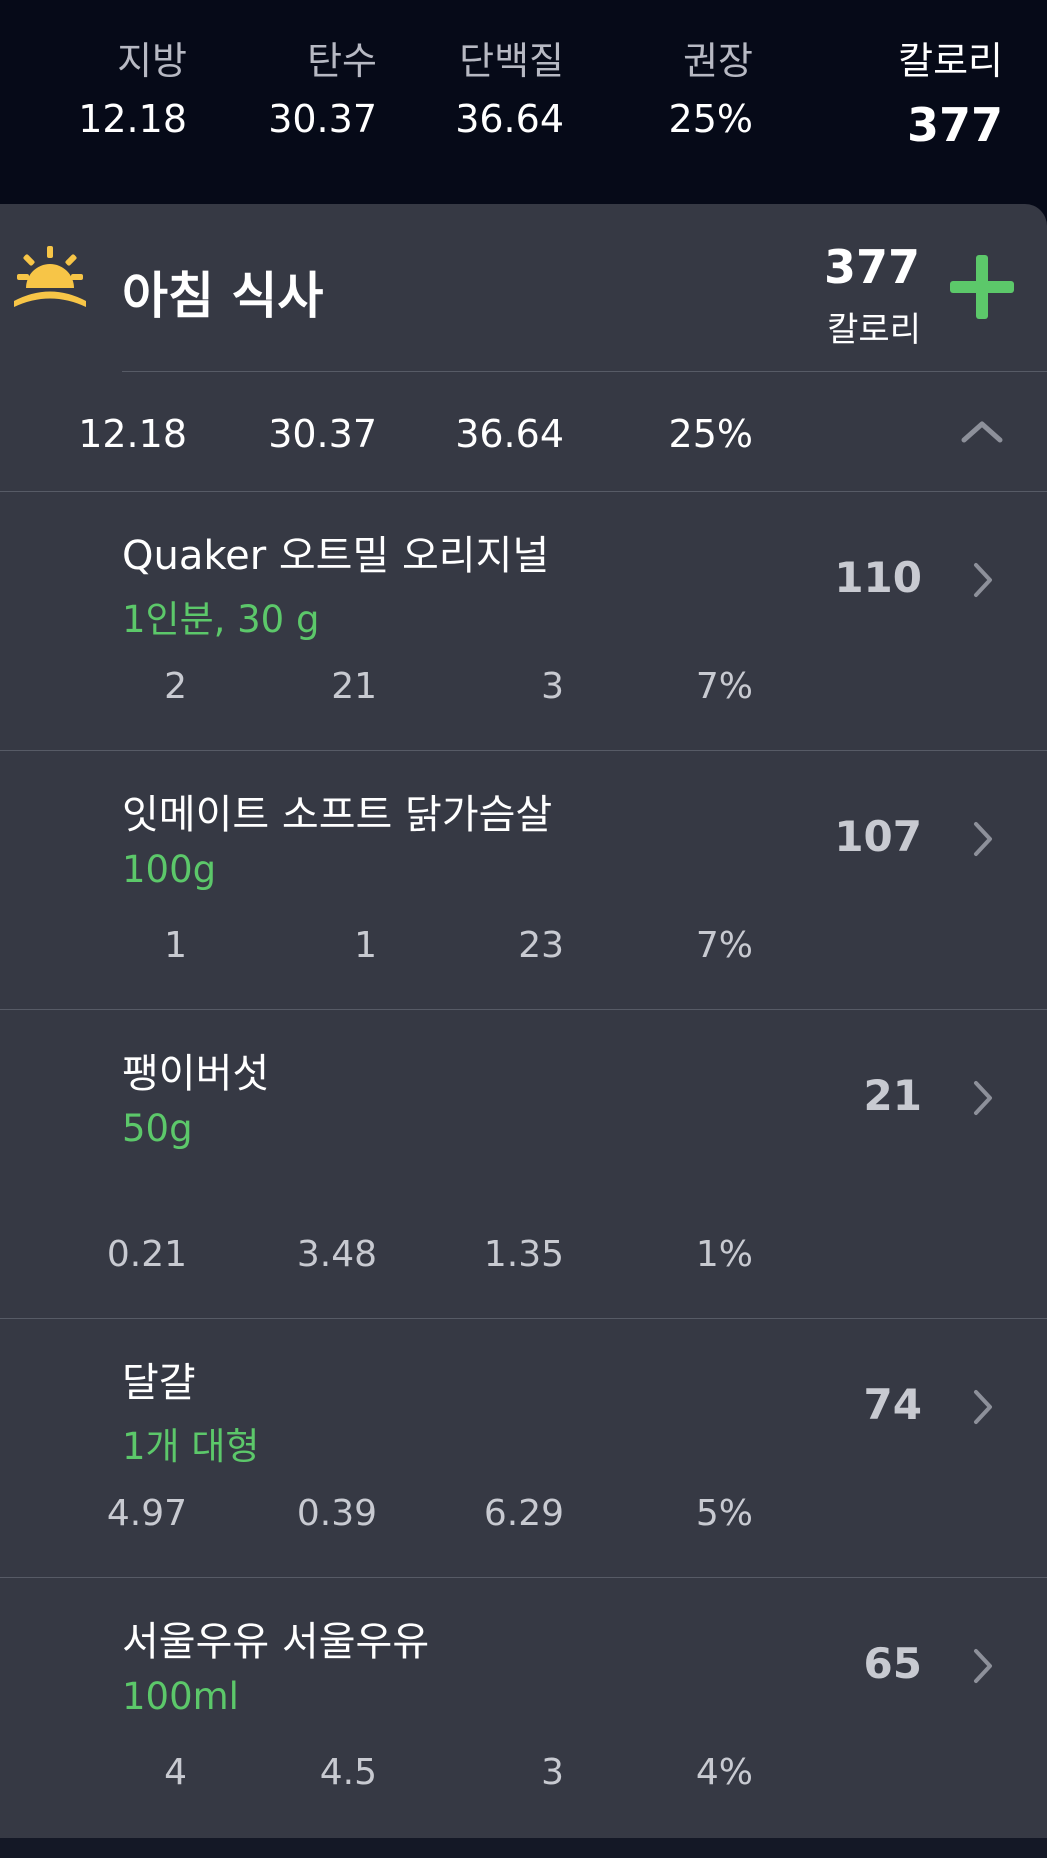 Image resolution: width=1047 pixels, height=1858 pixels. I want to click on food-protein: 6.29, so click(523, 1513).